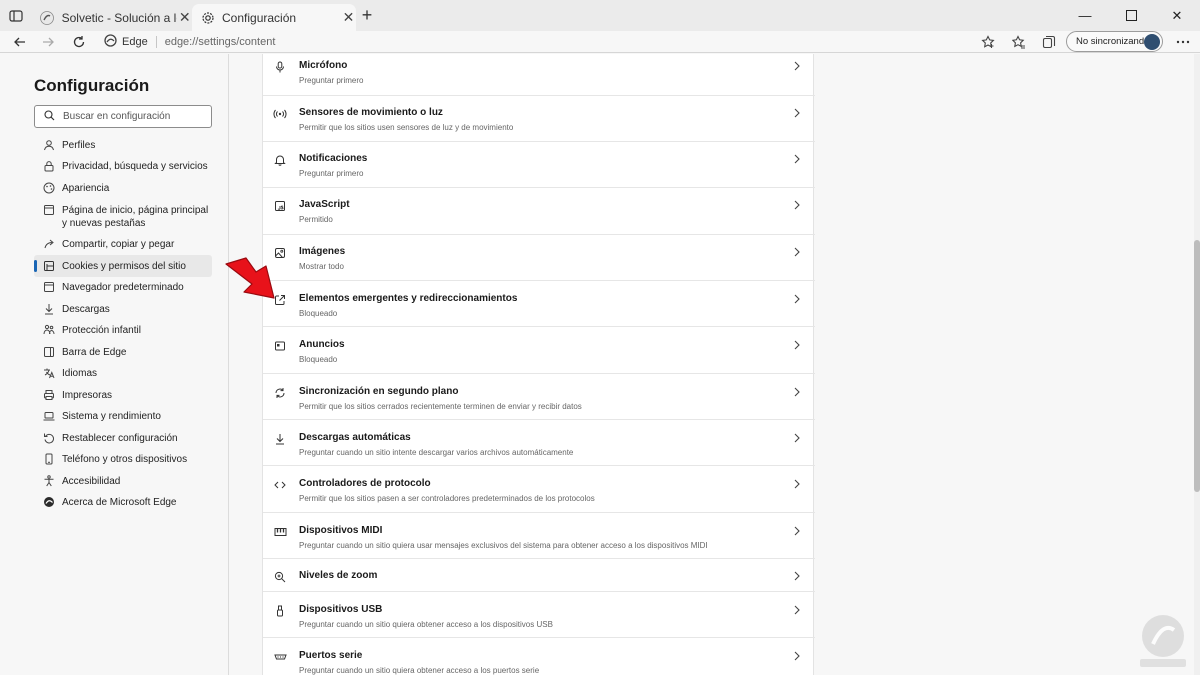  Describe the element at coordinates (323, 65) in the screenshot. I see `permission-title: Micrófono` at that location.